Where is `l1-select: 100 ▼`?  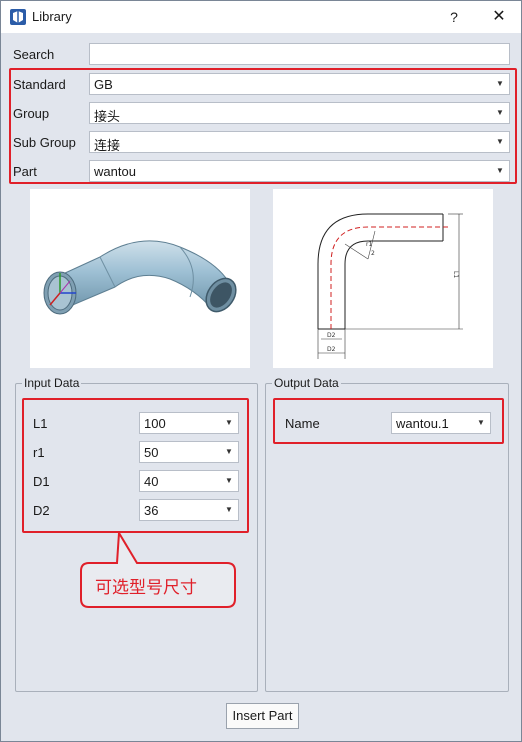 l1-select: 100 ▼ is located at coordinates (189, 423).